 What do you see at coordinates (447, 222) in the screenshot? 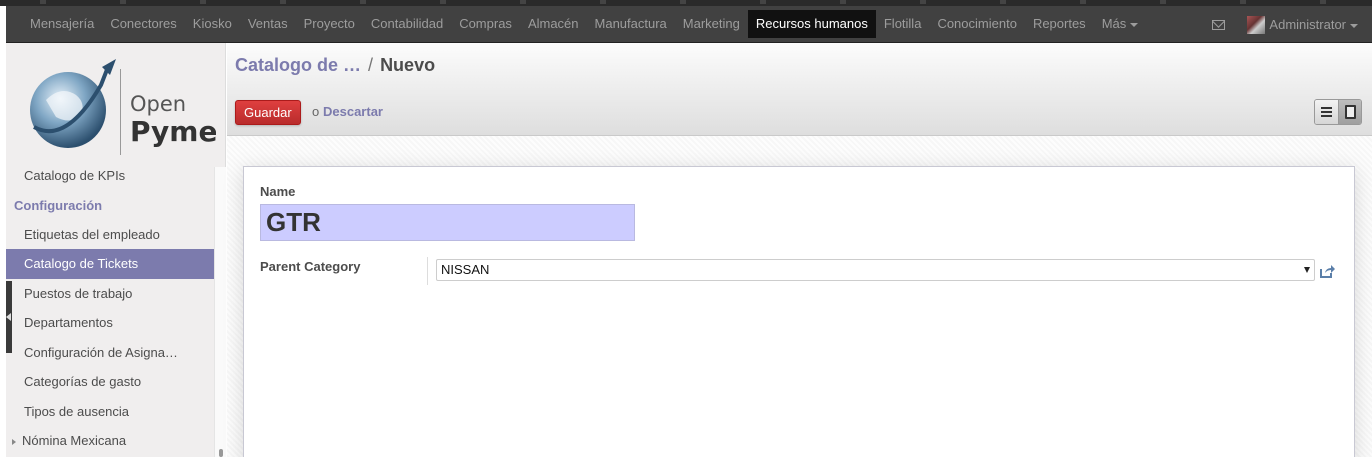
I see `name-field: GTR` at bounding box center [447, 222].